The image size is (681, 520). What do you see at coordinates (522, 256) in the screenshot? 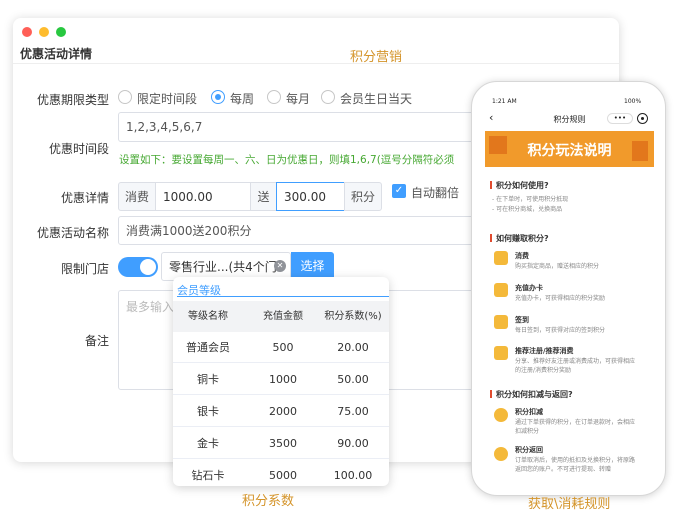
I see `earn-consume-title: 消费` at bounding box center [522, 256].